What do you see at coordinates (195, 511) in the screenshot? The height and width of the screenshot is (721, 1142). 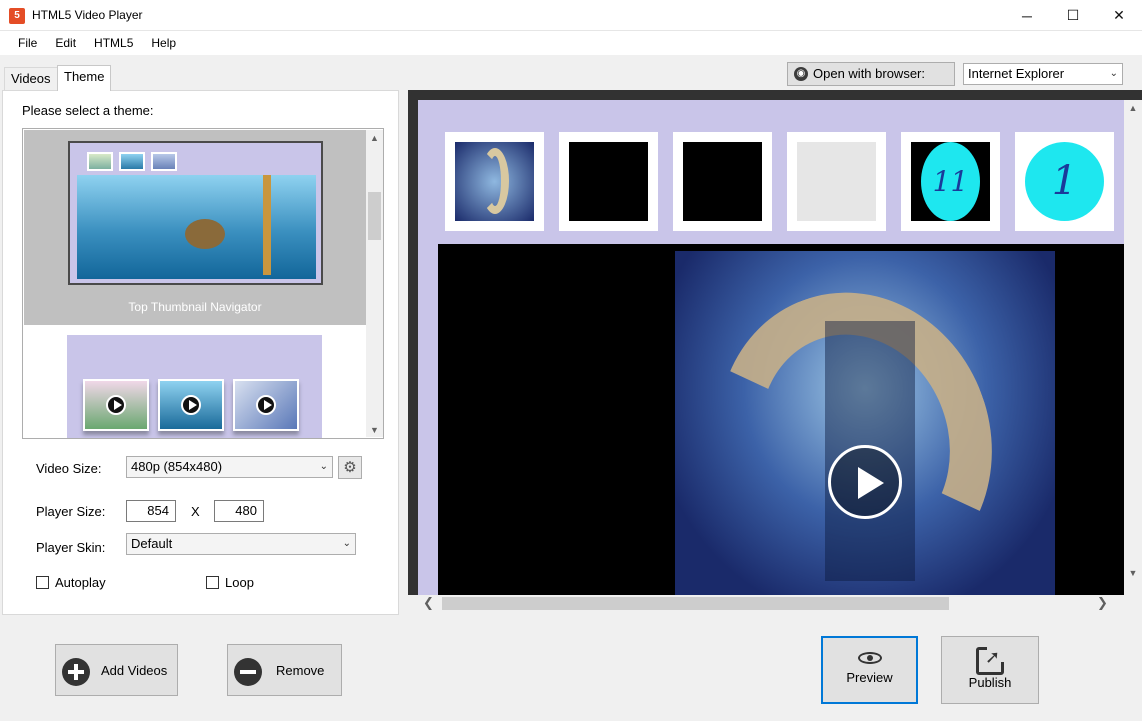 I see `size-separator: X` at bounding box center [195, 511].